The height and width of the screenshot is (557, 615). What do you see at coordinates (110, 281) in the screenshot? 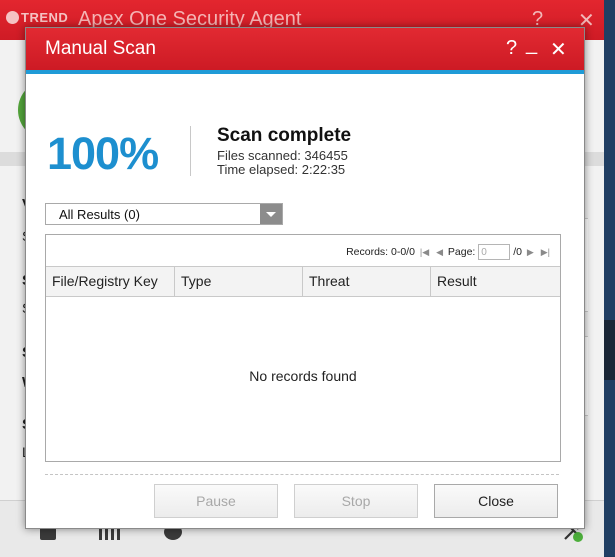
I see `column-header-file-registry-key: File/Registry Key` at bounding box center [110, 281].